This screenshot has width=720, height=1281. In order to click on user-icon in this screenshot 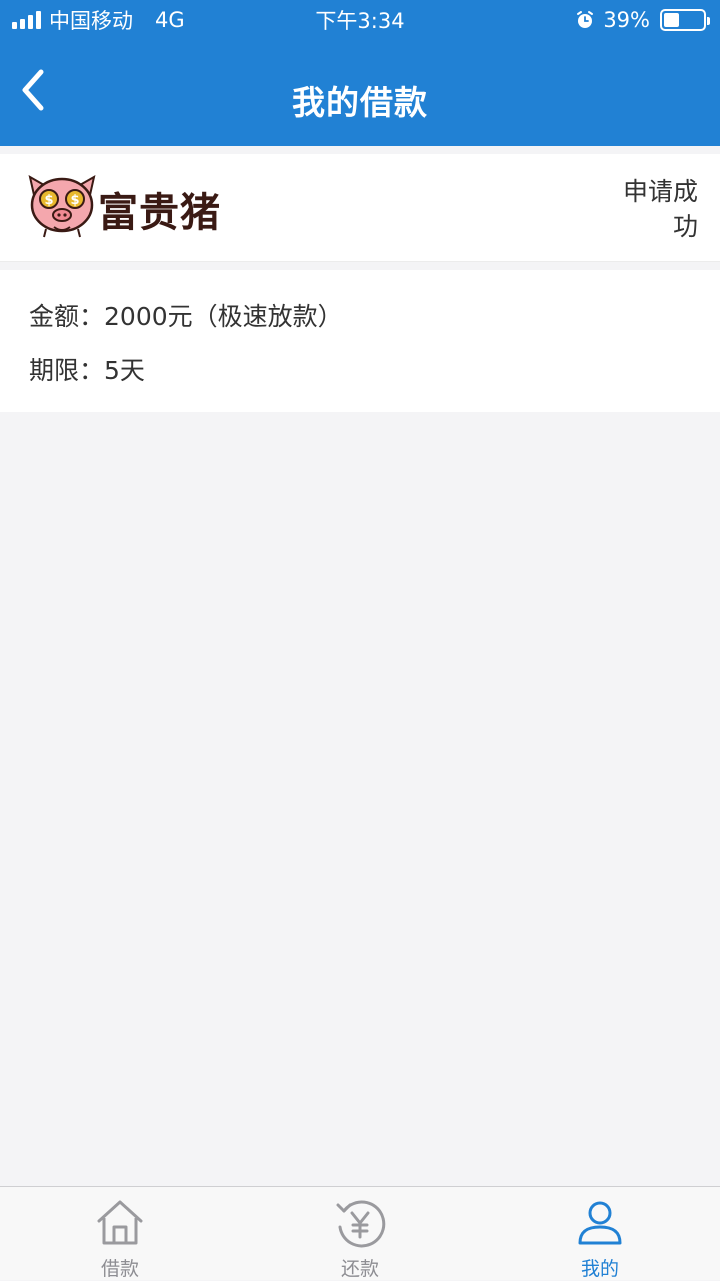, I will do `click(600, 1223)`.